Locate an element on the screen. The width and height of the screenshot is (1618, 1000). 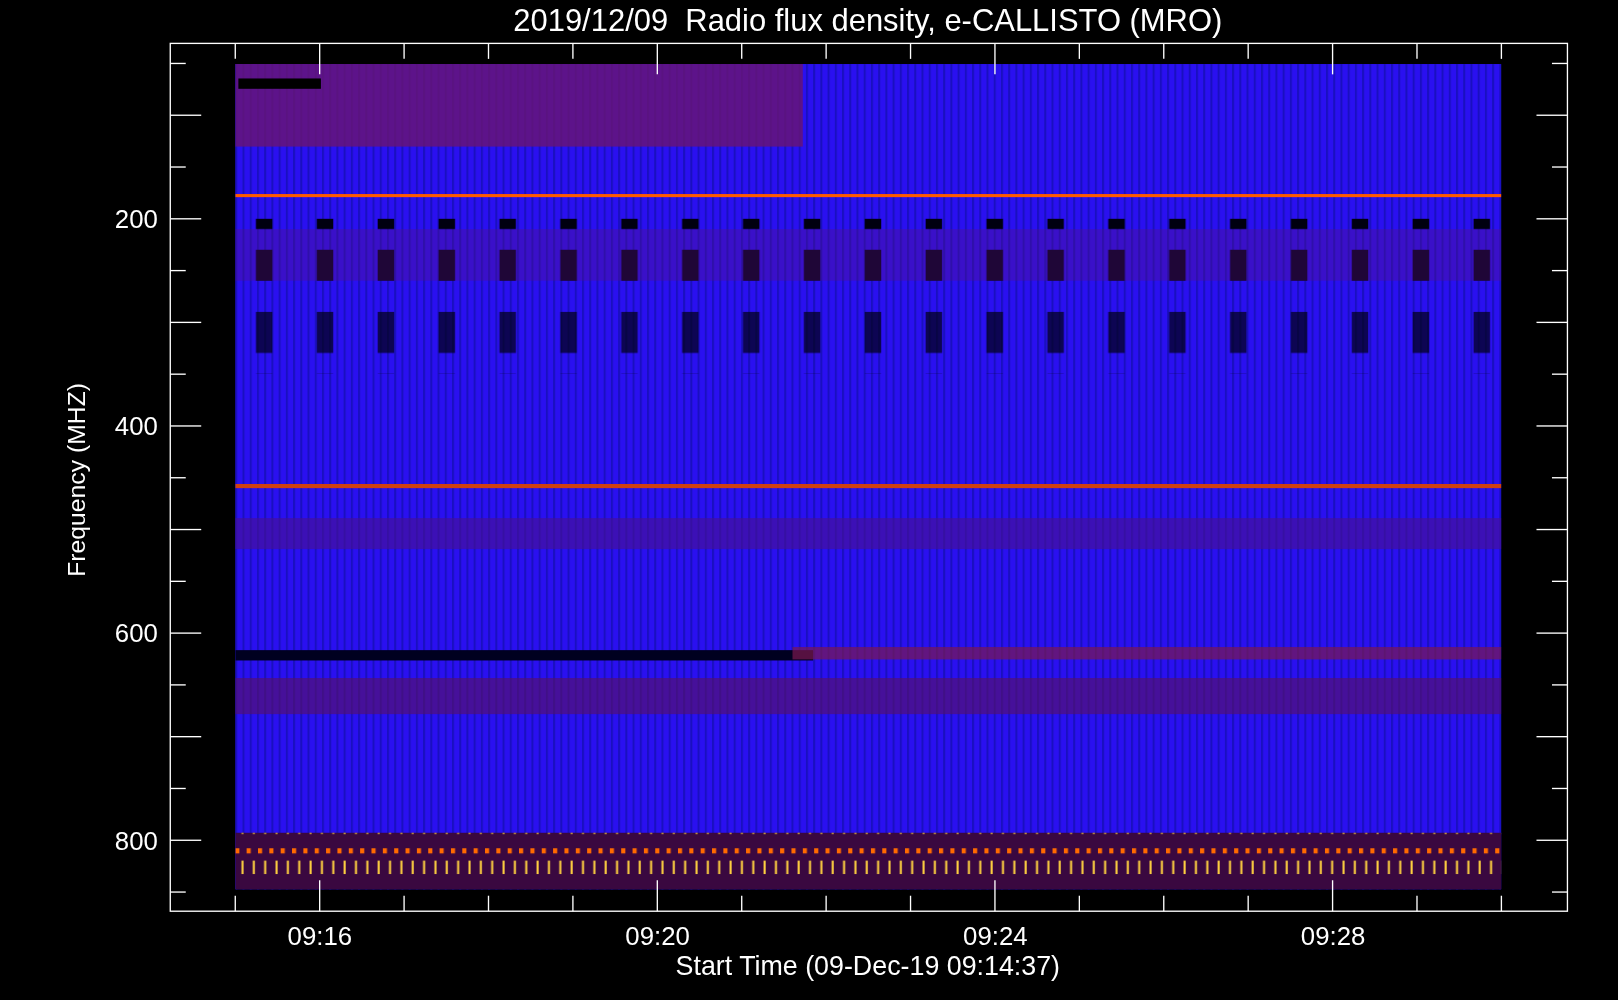
x-tick-label: 09:16 is located at coordinates (320, 936).